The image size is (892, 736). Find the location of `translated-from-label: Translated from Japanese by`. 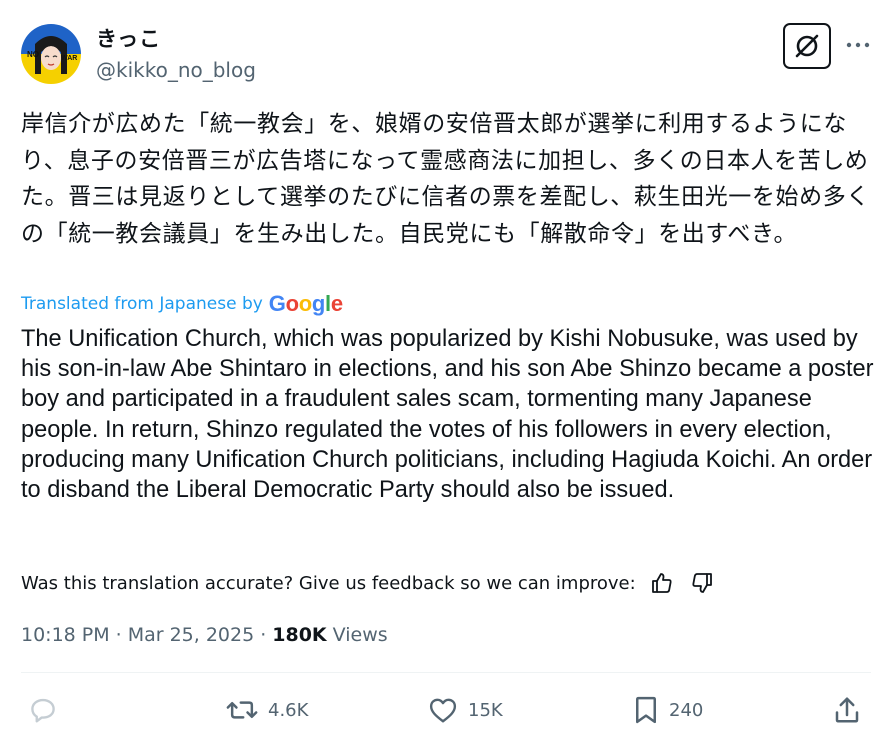

translated-from-label: Translated from Japanese by is located at coordinates (142, 304).